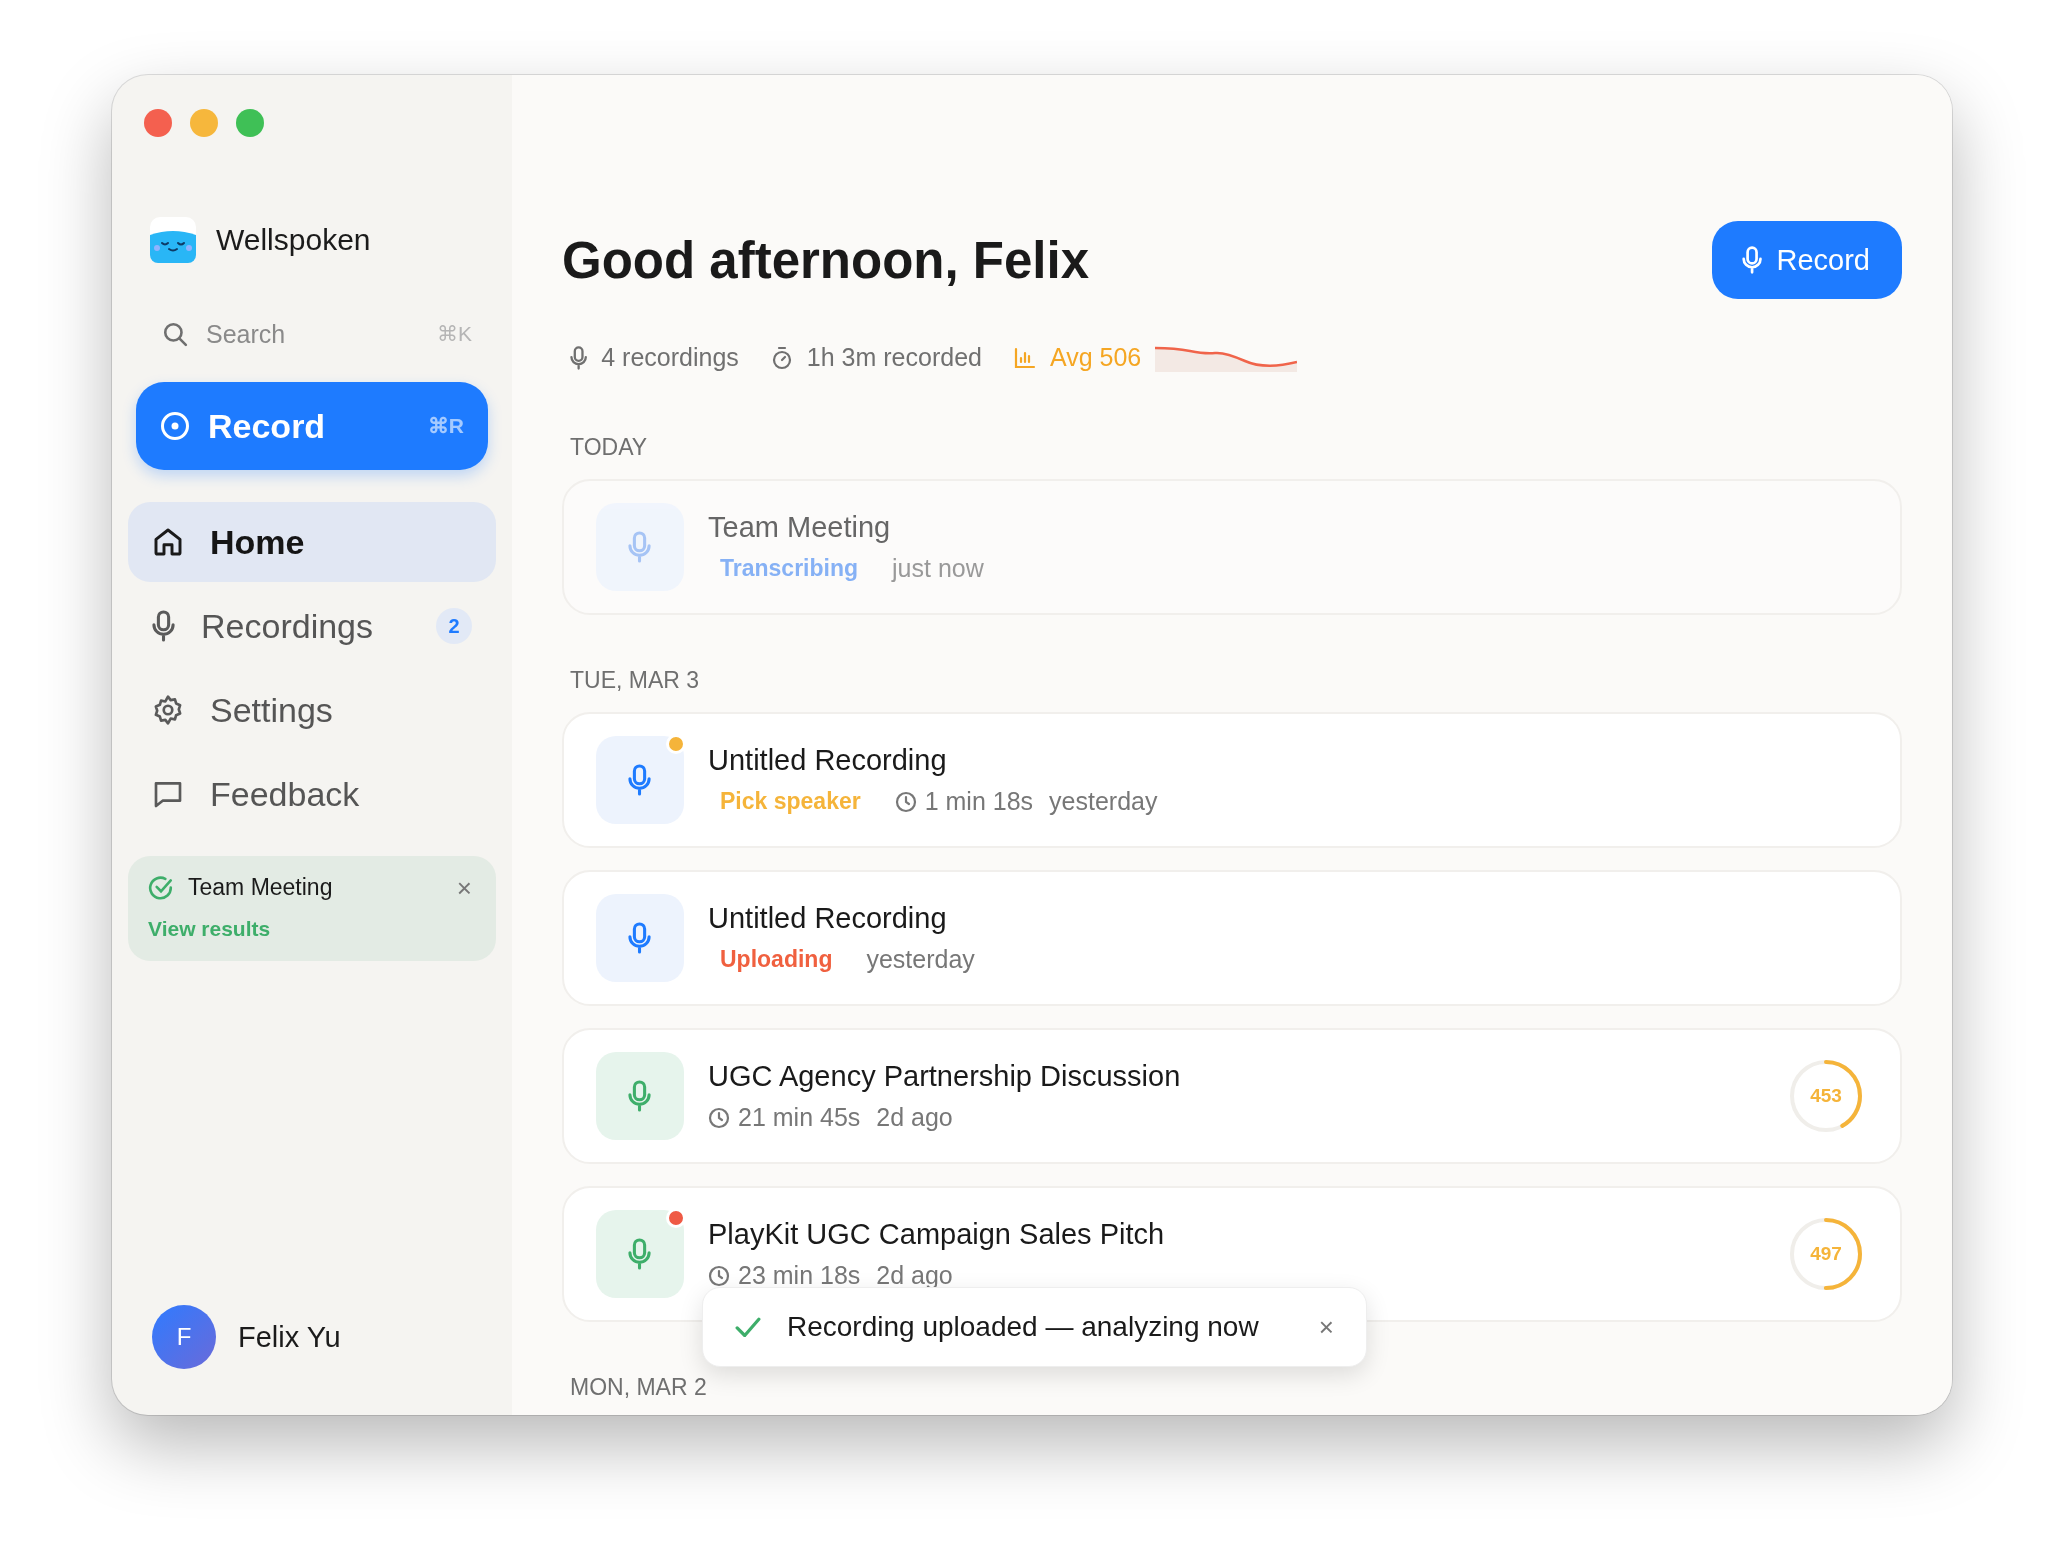 The height and width of the screenshot is (1564, 2064). Describe the element at coordinates (914, 1117) in the screenshot. I see `time-ago: 2d ago` at that location.